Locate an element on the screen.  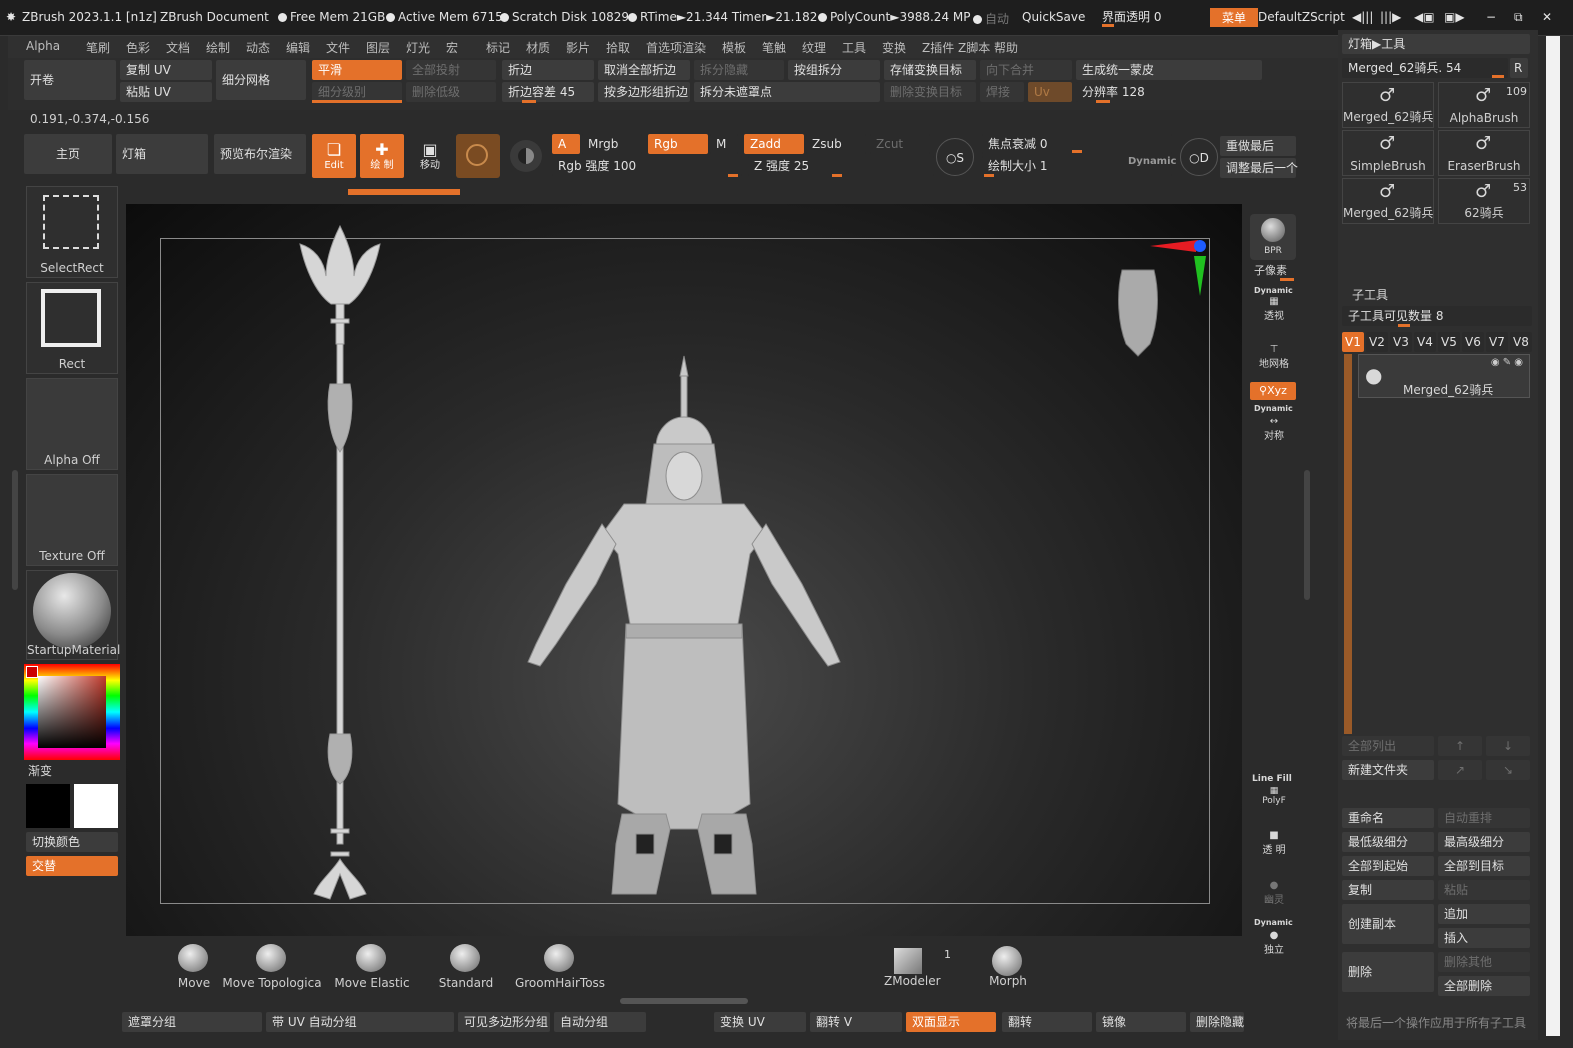
subtool-item: ● Merged_62骑兵 ◉ ✎ ◉ is located at coordinates (1444, 376).